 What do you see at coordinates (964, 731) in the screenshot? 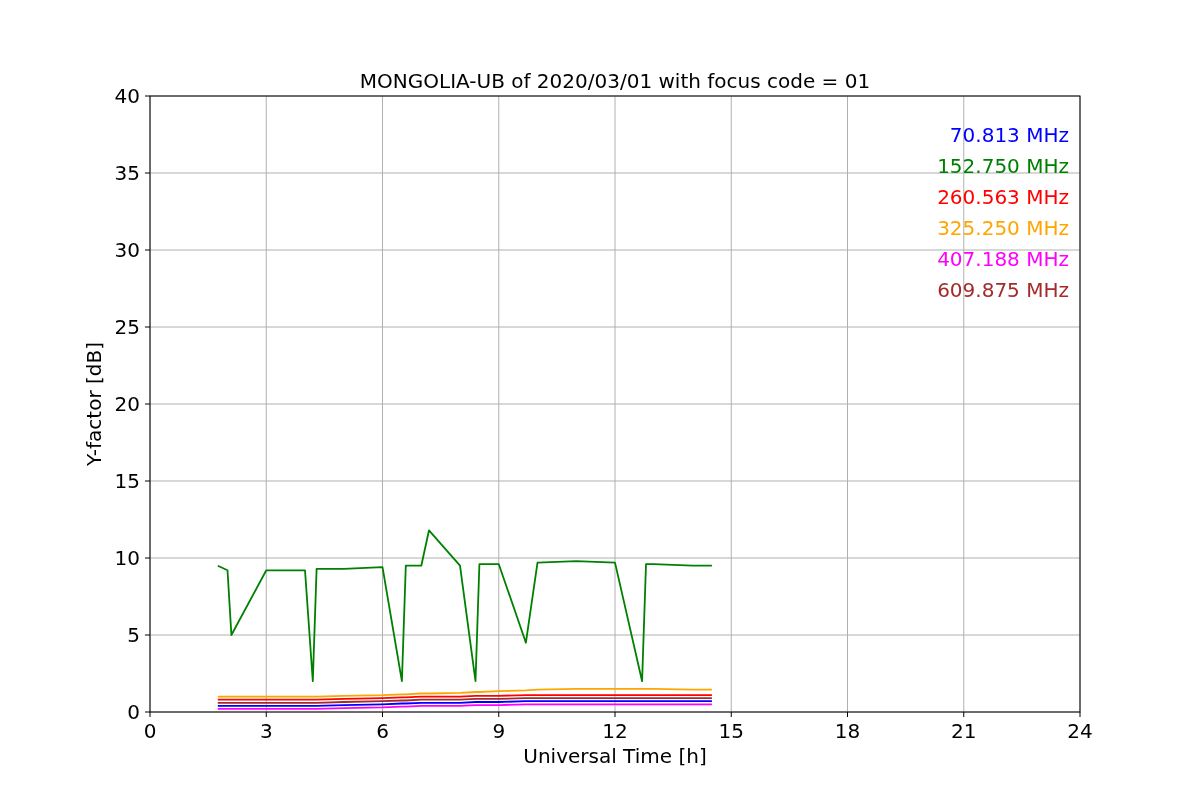
I see `x-tick-label: 21` at bounding box center [964, 731].